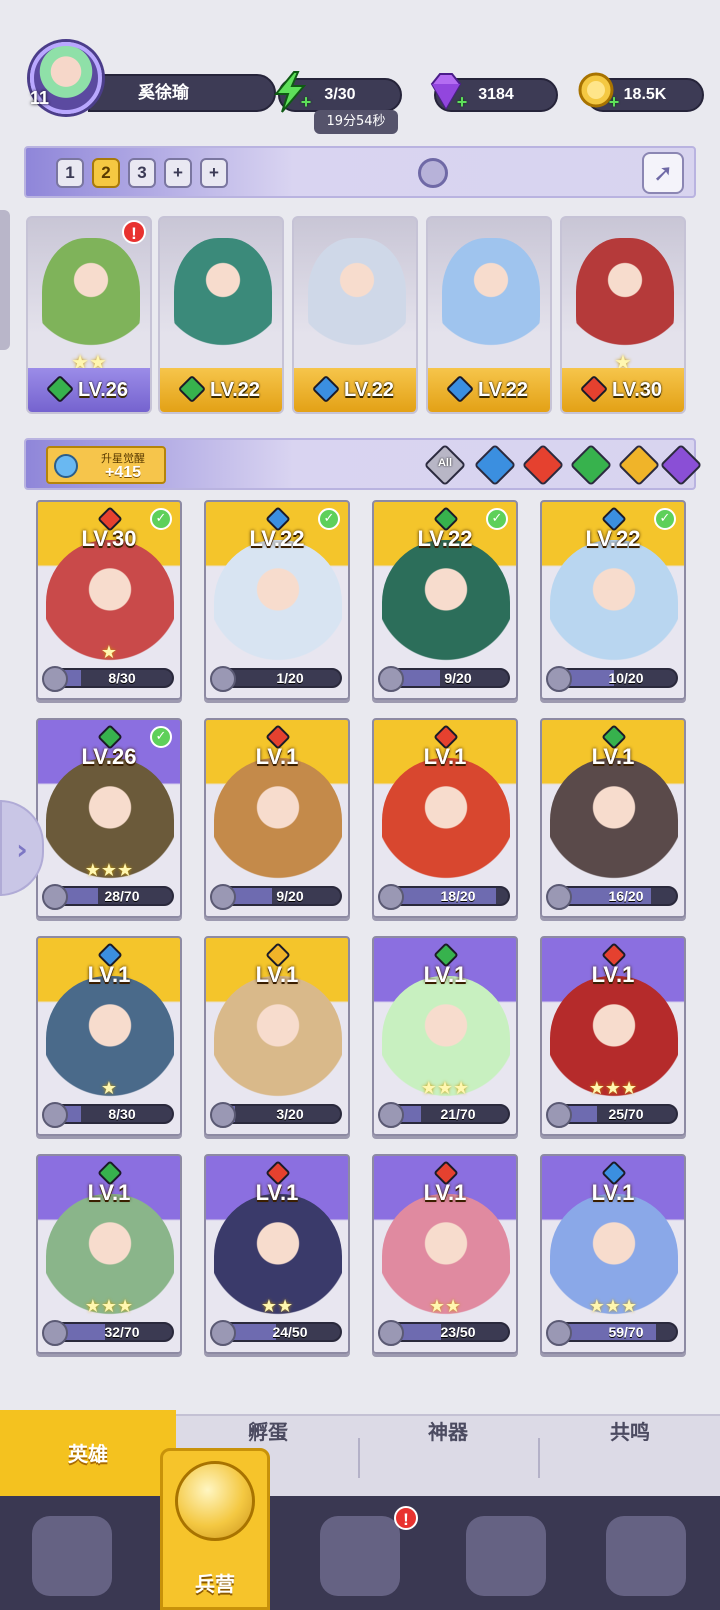 Image resolution: width=720 pixels, height=1610 pixels. I want to click on hero-card: LV.22 ✓ 9/20, so click(445, 600).